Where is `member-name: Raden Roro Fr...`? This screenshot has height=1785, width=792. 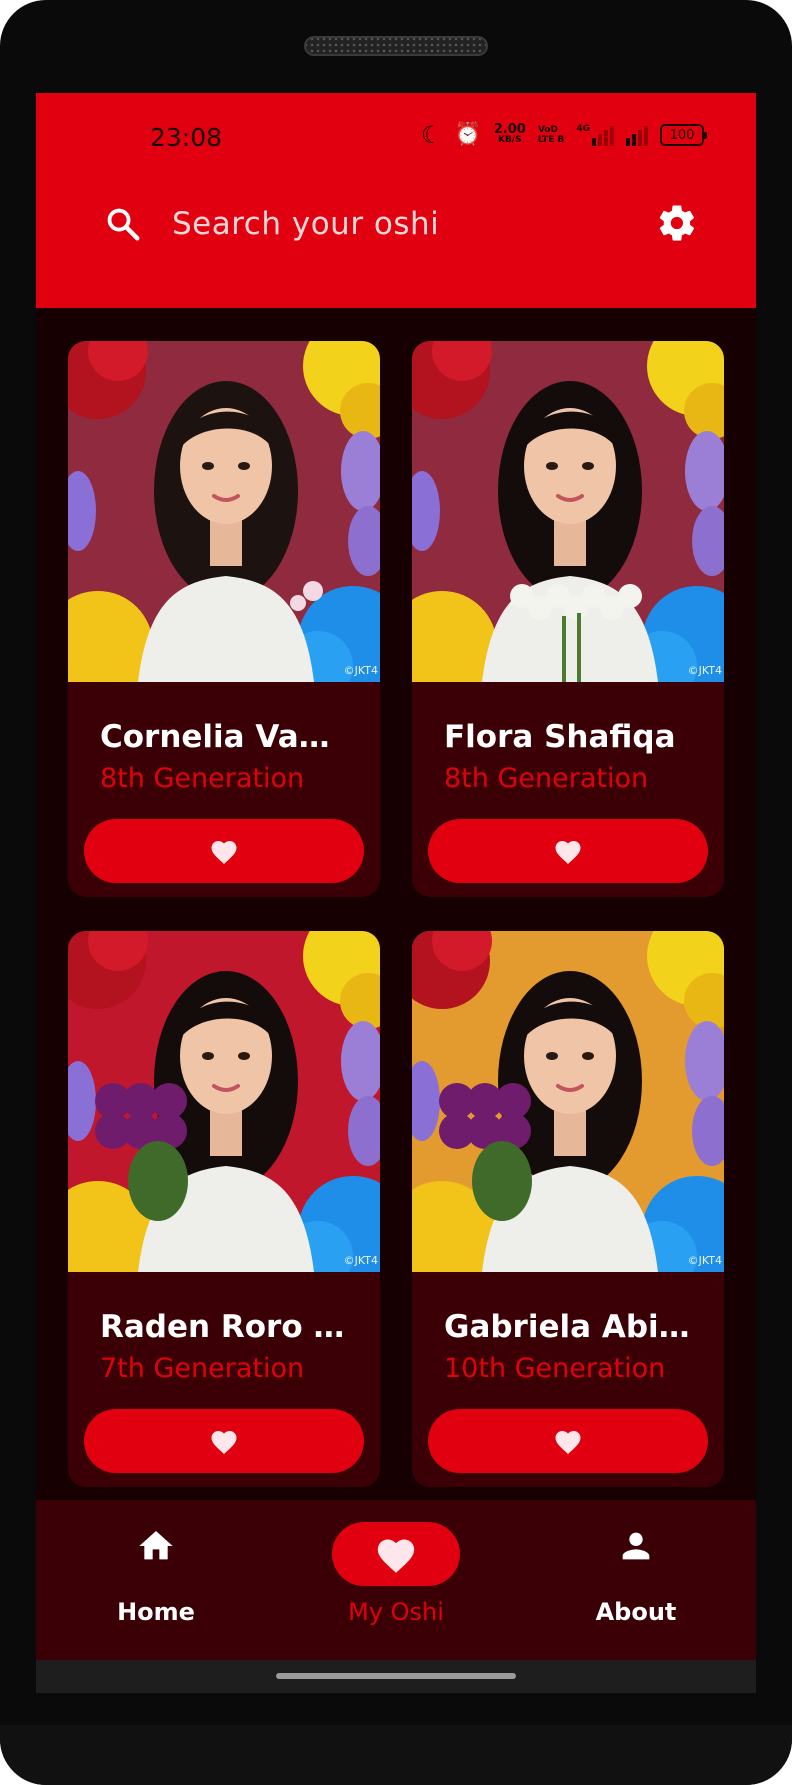
member-name: Raden Roro Fr... is located at coordinates (225, 1327).